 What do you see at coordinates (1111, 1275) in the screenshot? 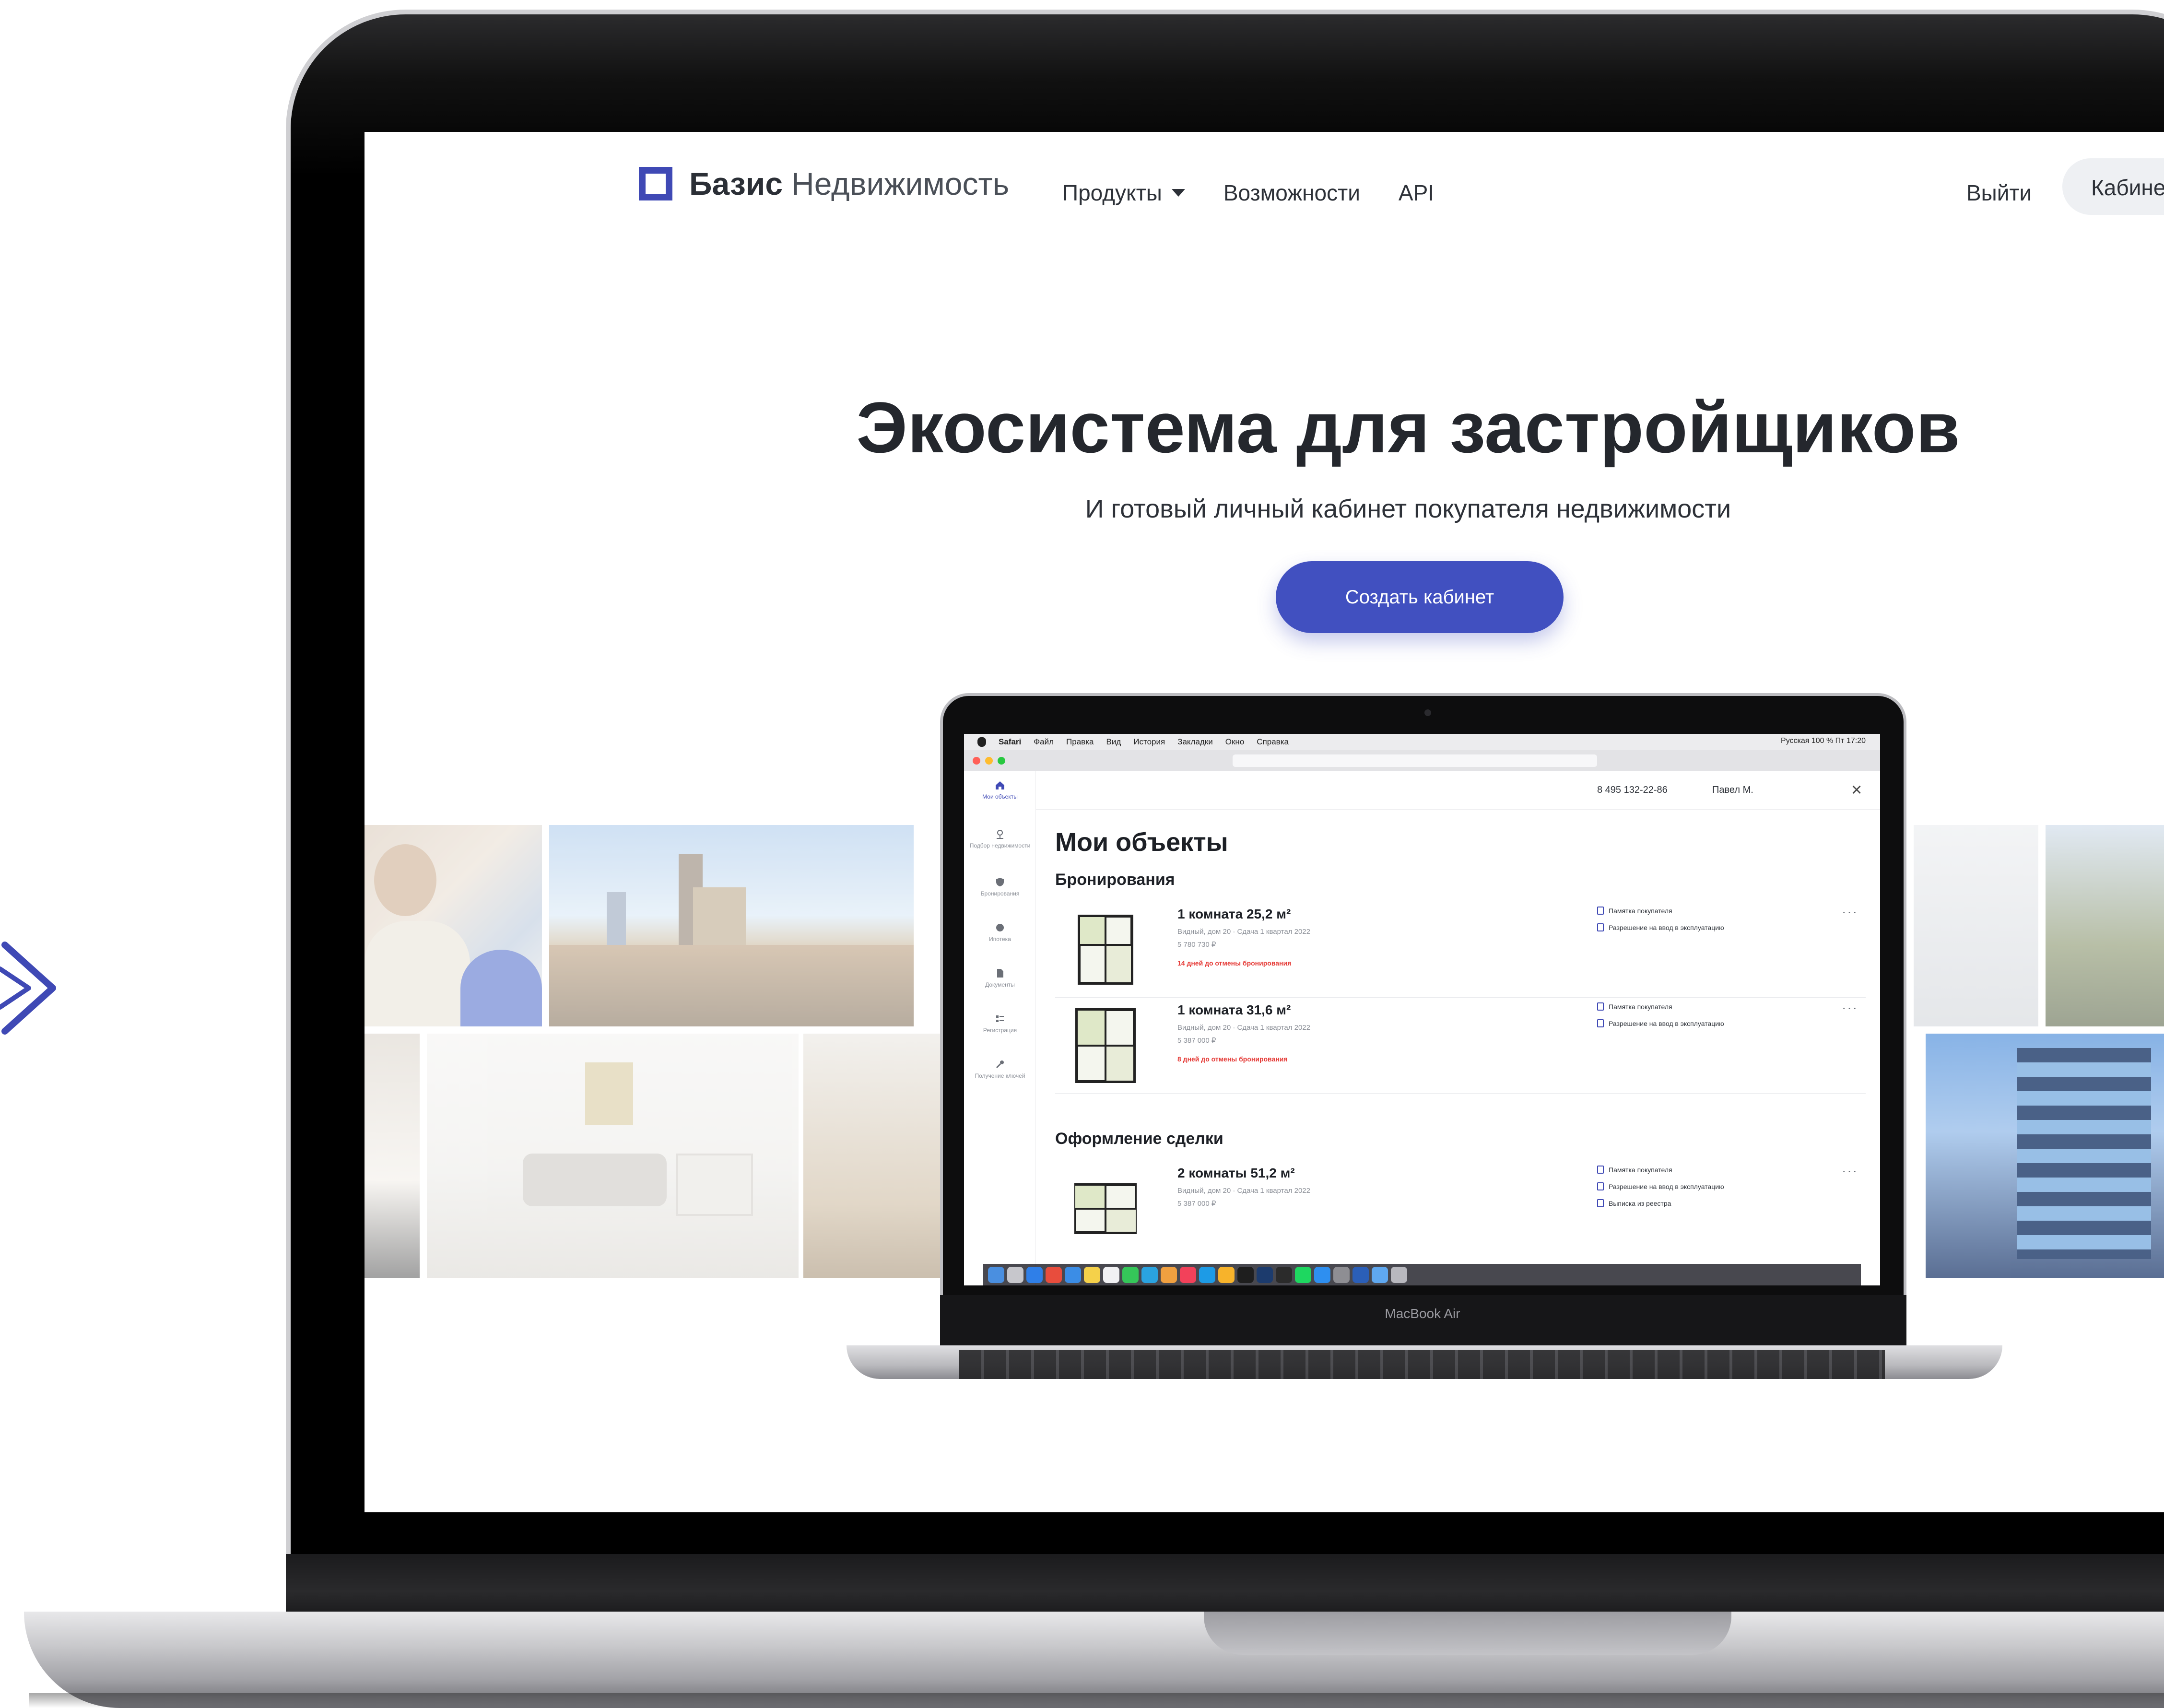
I see `calendar-icon` at bounding box center [1111, 1275].